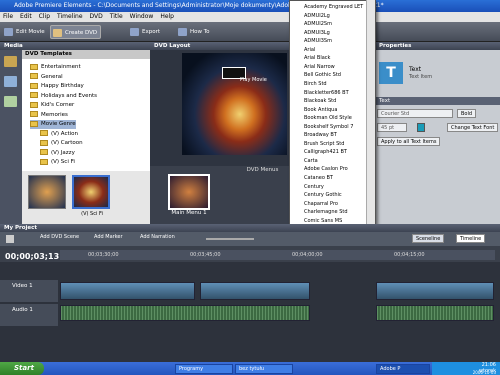  I want to click on transitions-tab-icon, so click(10, 101).